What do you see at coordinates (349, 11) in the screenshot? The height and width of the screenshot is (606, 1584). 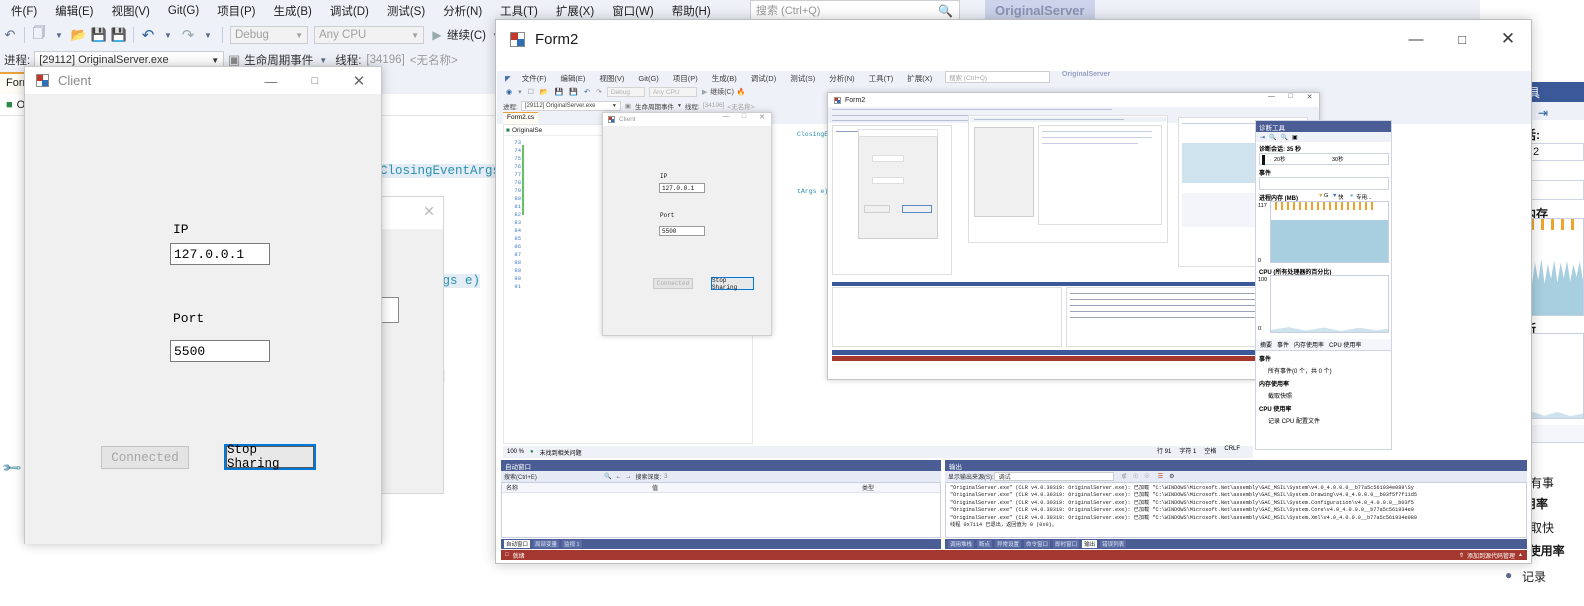 I see `menu-item-debug: 调试(D)` at bounding box center [349, 11].